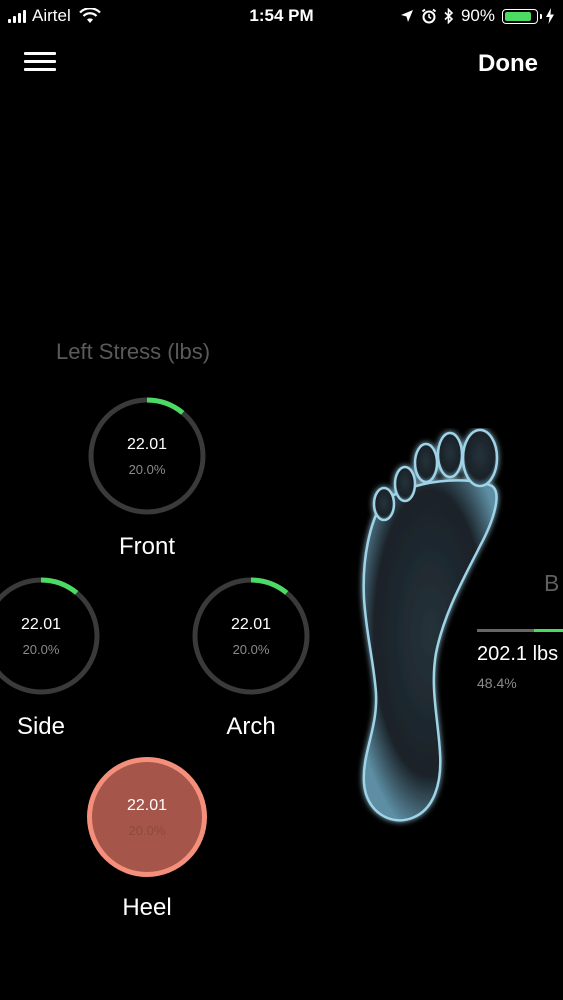  Describe the element at coordinates (147, 830) in the screenshot. I see `heel-percent: 20.0%` at that location.